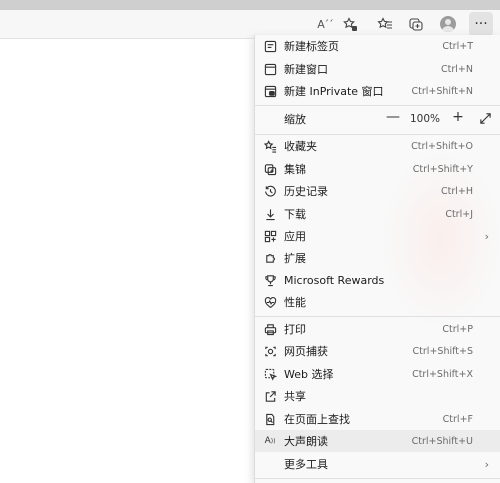 This screenshot has width=500, height=483. I want to click on inprivate-window-icon, so click(270, 91).